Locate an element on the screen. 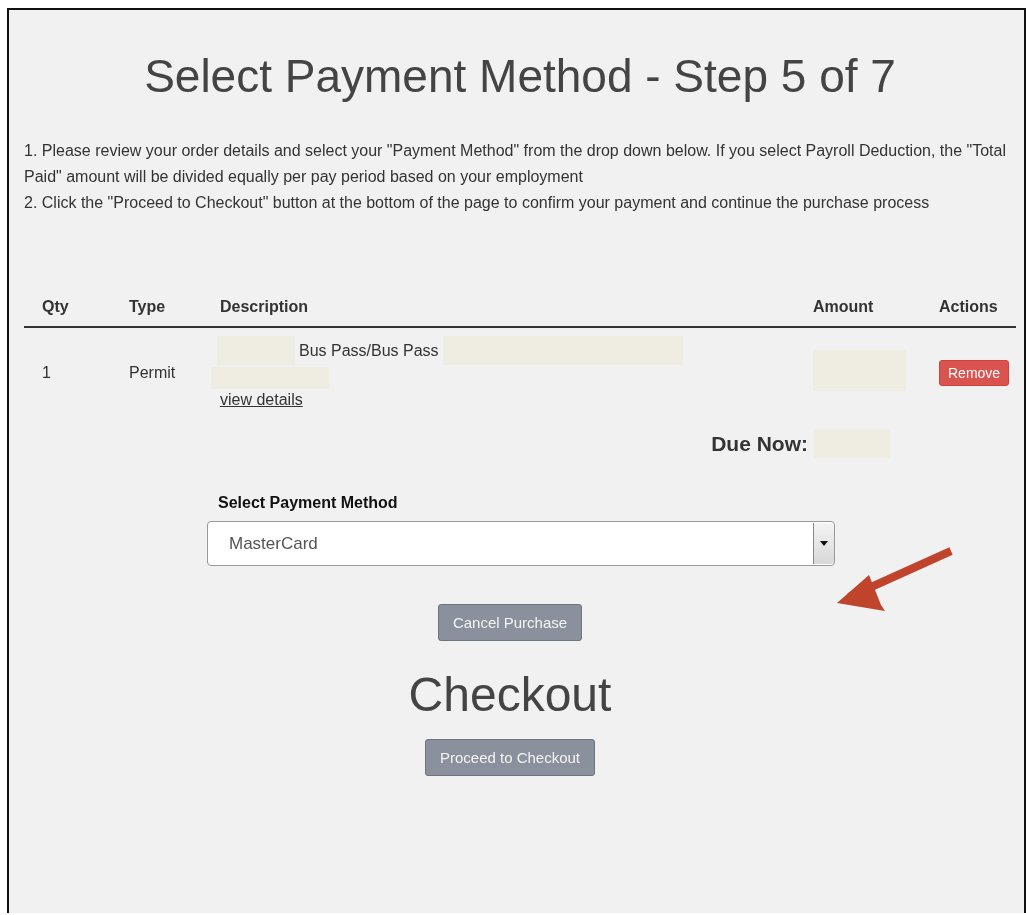 Image resolution: width=1026 pixels, height=915 pixels. proceed-to-checkout-button: Proceed to Checkout is located at coordinates (510, 757).